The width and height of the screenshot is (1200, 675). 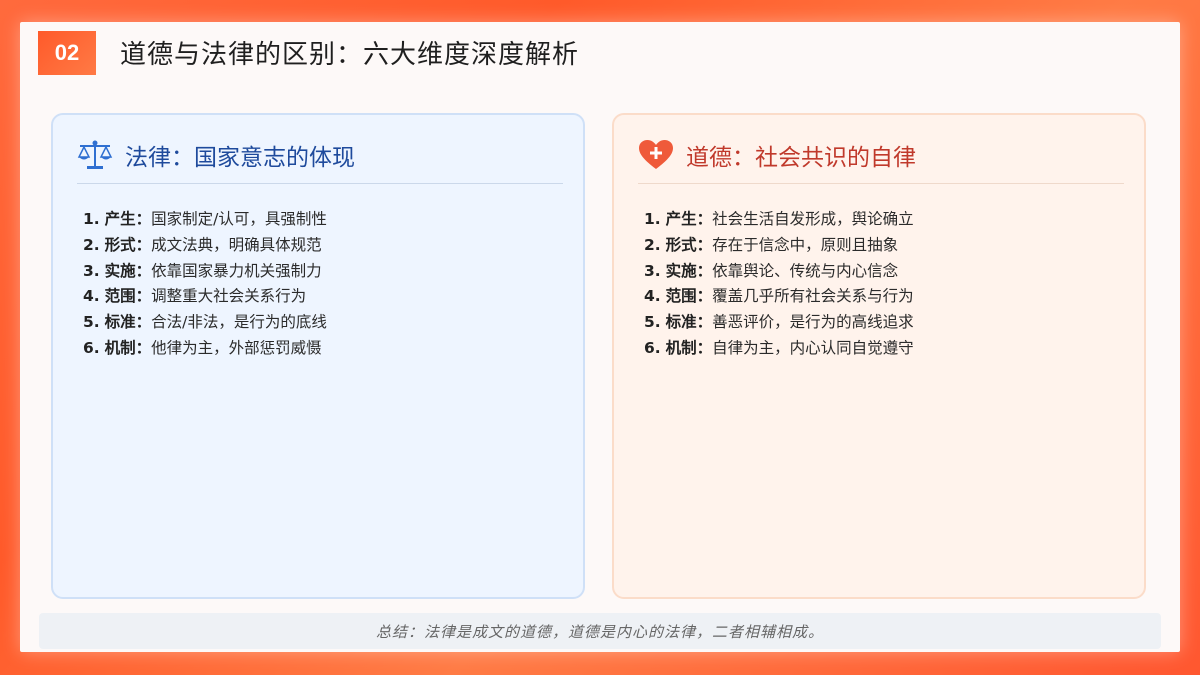 I want to click on list-item: 6. 机制：自律为主，内心认同自觉遵守, so click(x=779, y=347).